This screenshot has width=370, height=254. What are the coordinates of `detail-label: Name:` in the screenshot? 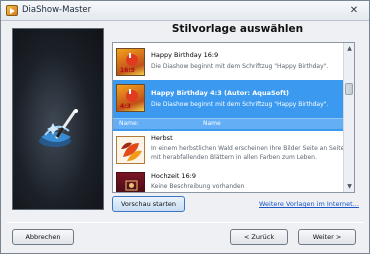 It's located at (129, 123).